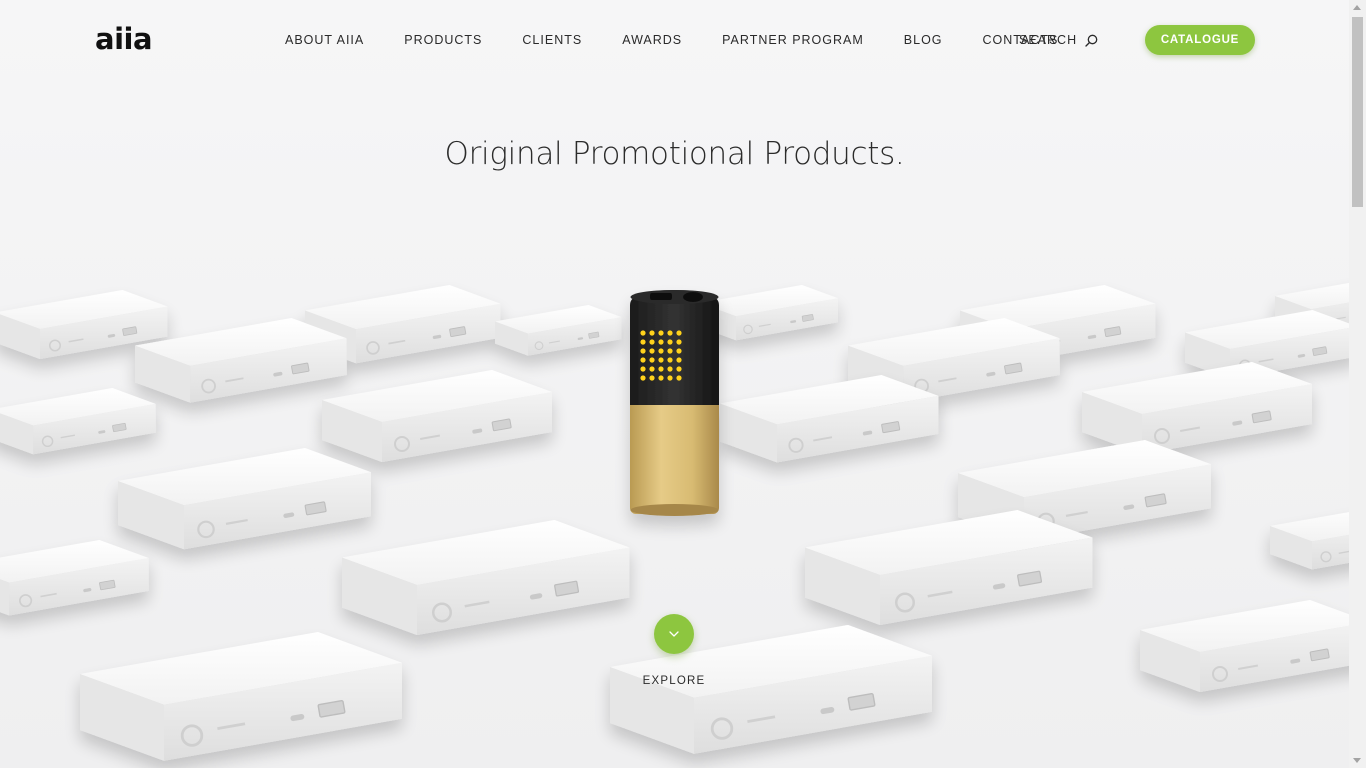 The height and width of the screenshot is (768, 1366). I want to click on nav-item-partner-program: PARTNER PROGRAM, so click(793, 40).